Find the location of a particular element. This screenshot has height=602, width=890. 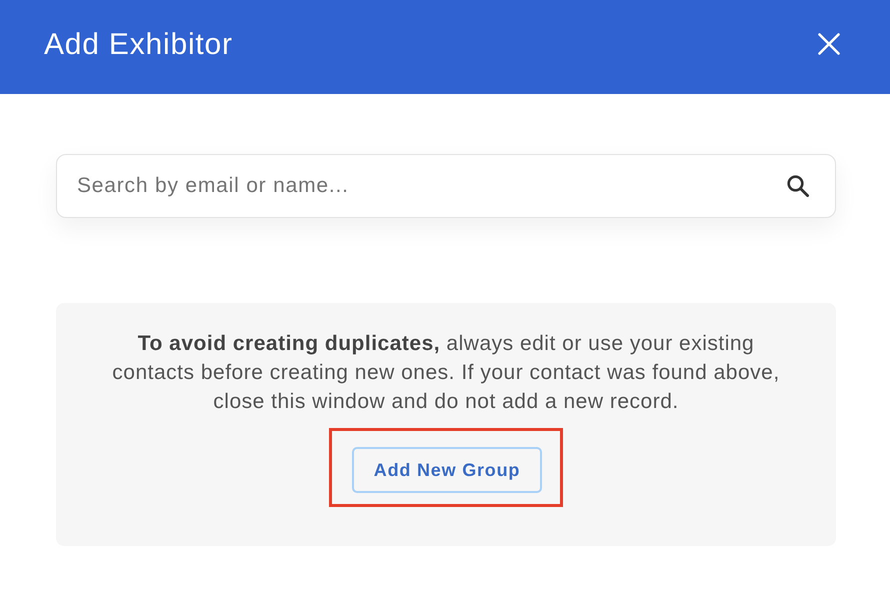

dialog-title: Add Exhibitor is located at coordinates (138, 45).